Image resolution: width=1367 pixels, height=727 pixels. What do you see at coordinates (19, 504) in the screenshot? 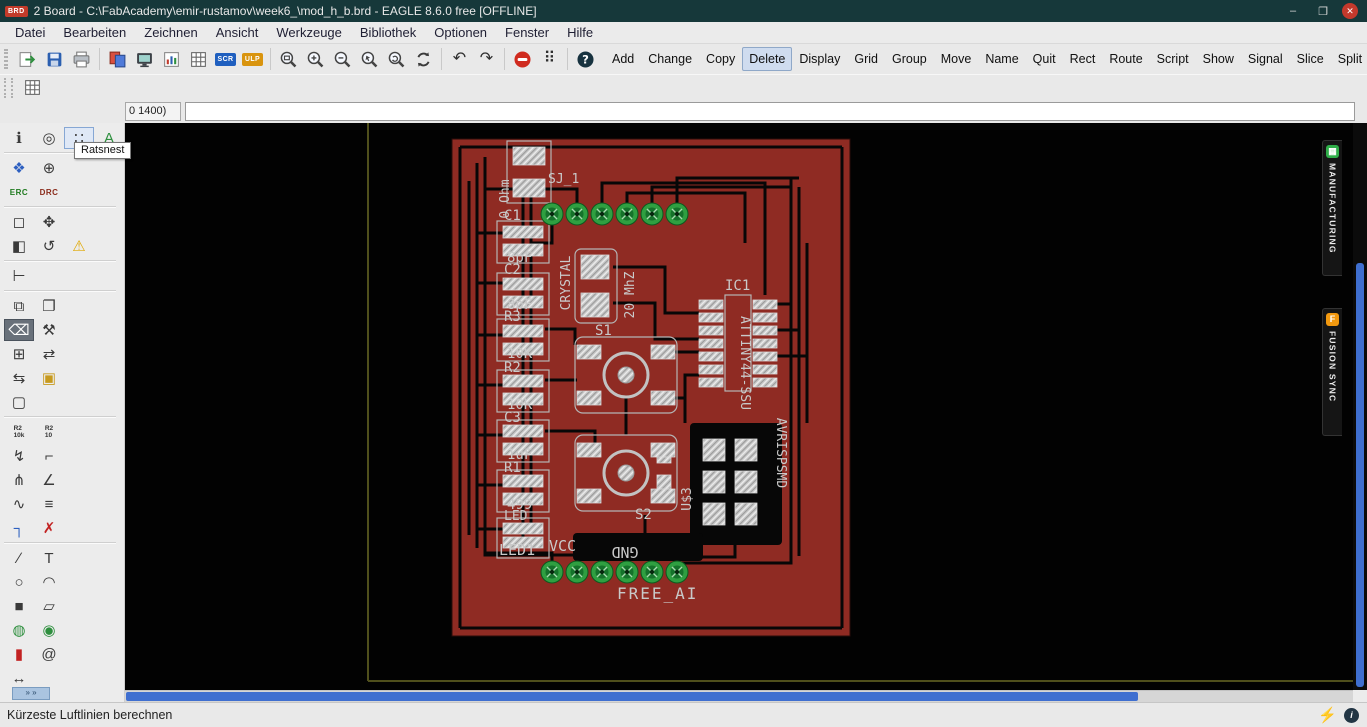
I see `meander-icon: ∿` at bounding box center [19, 504].